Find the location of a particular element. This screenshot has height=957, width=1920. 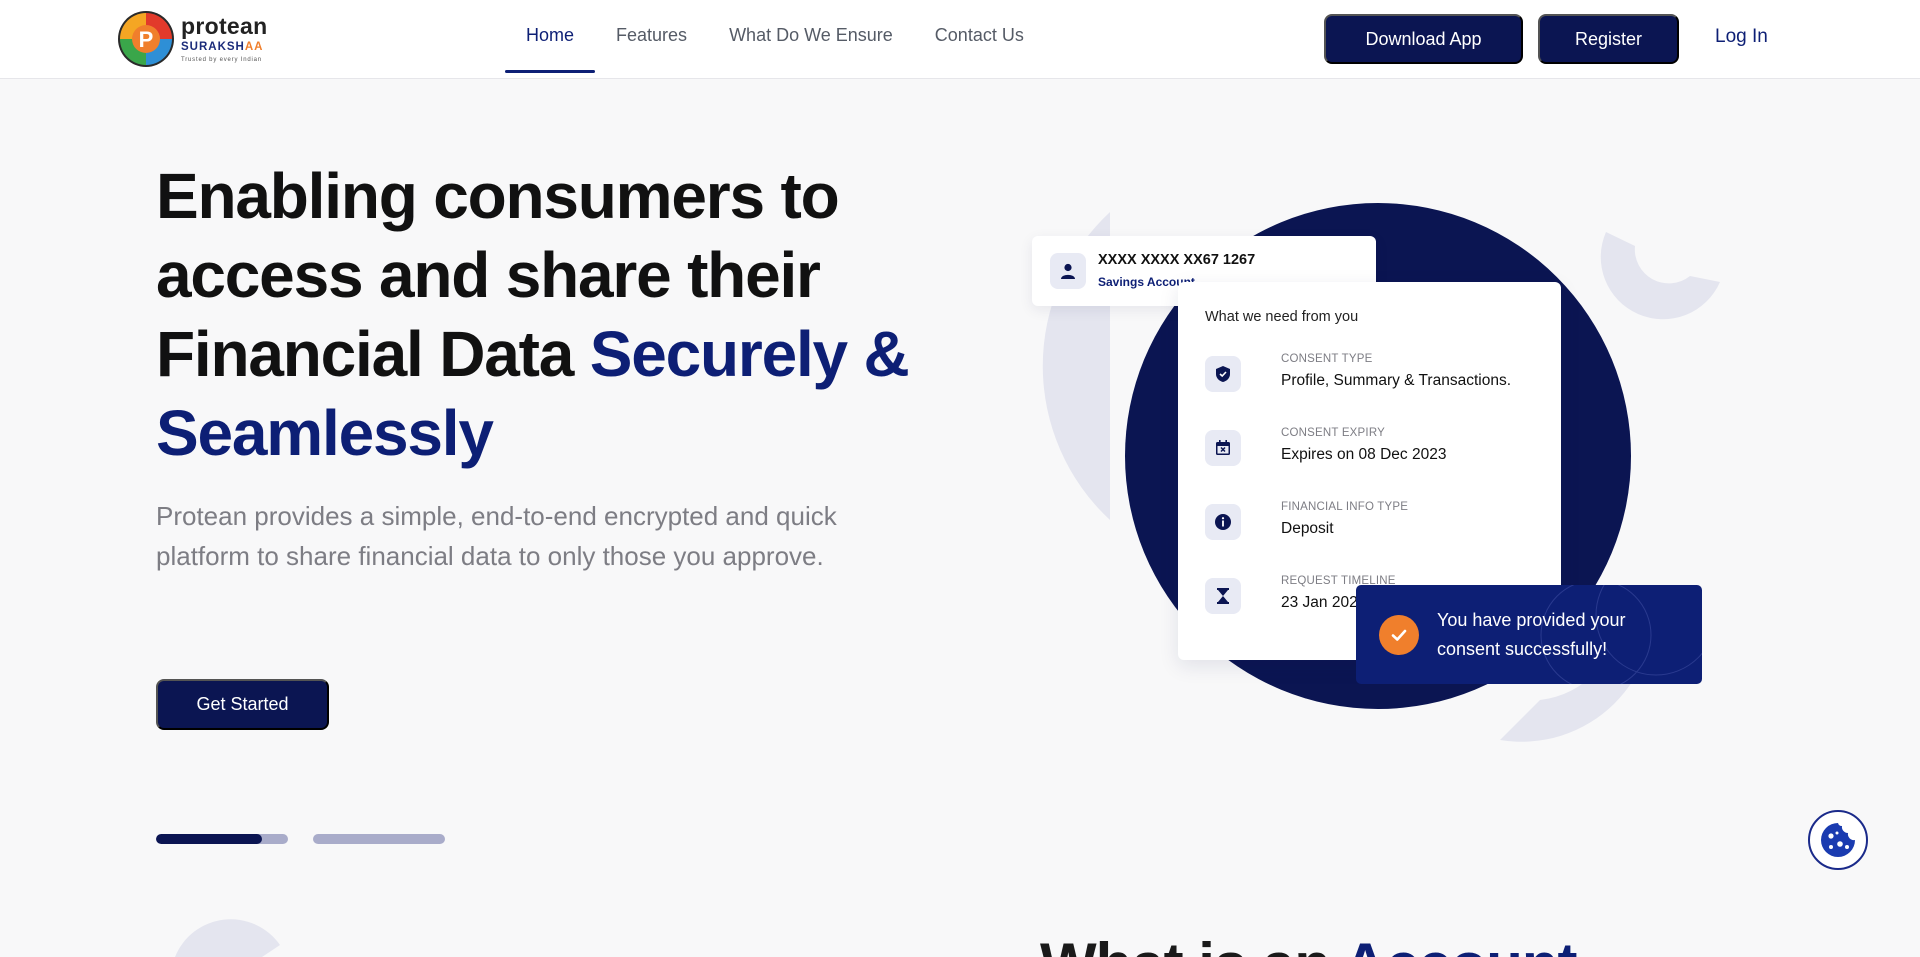

protean-logo-icon: P is located at coordinates (146, 39).